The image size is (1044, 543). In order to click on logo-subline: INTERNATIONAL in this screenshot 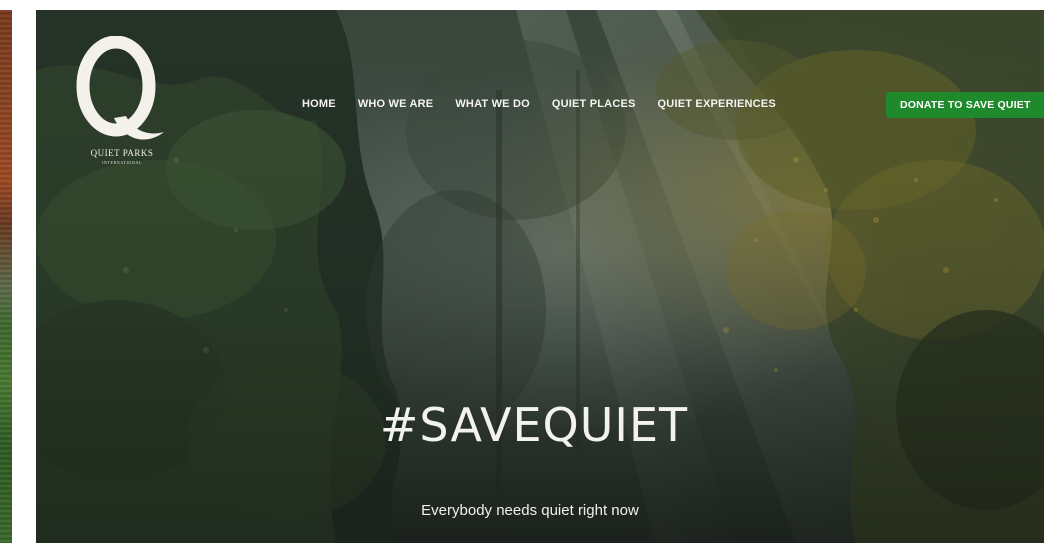, I will do `click(122, 162)`.